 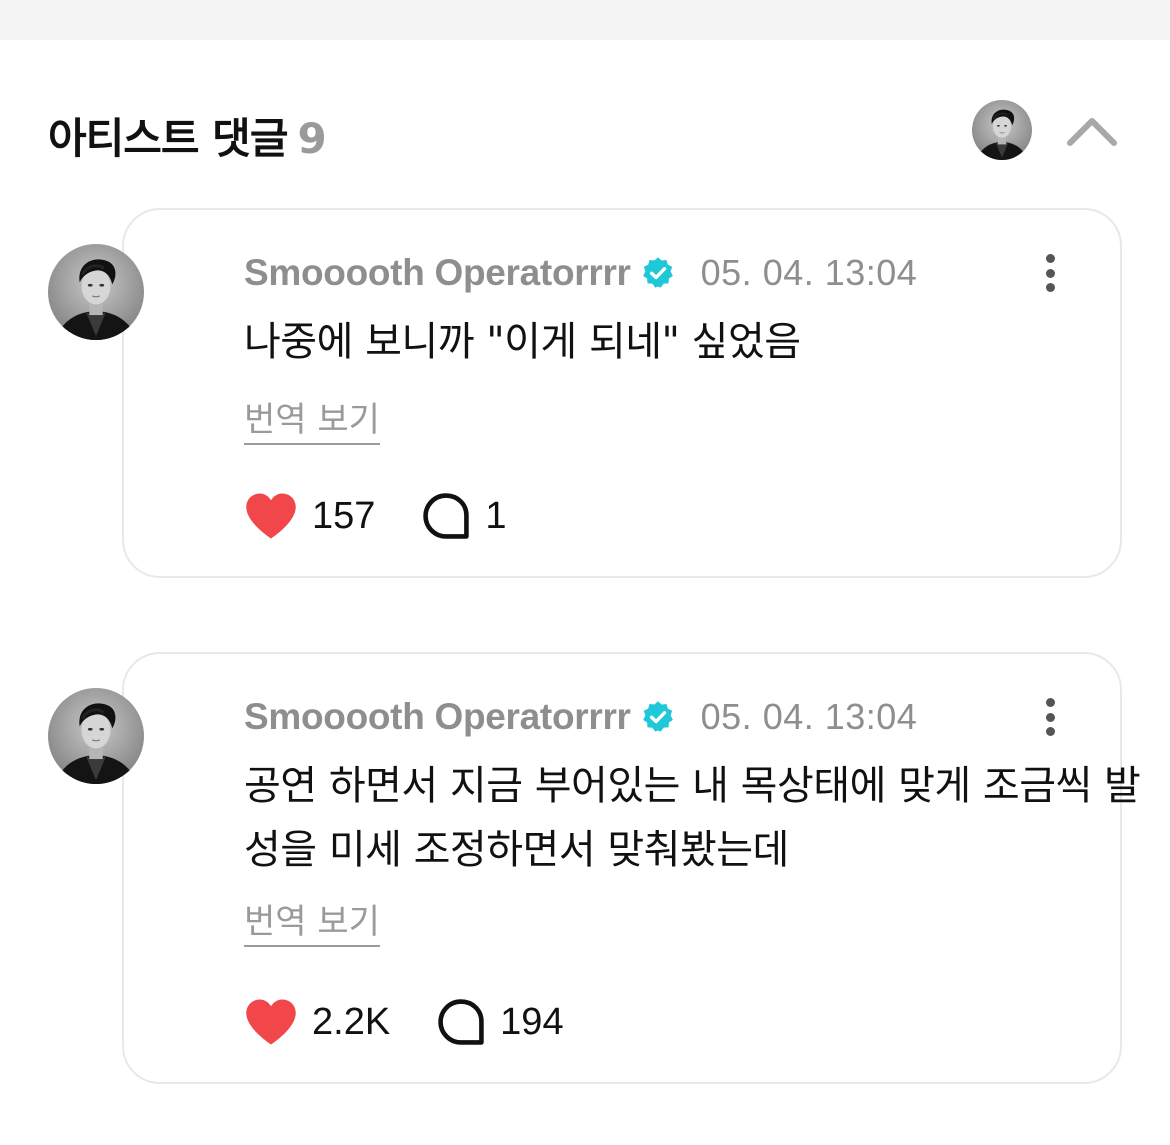 I want to click on like-button: 2.2K, so click(x=317, y=1022).